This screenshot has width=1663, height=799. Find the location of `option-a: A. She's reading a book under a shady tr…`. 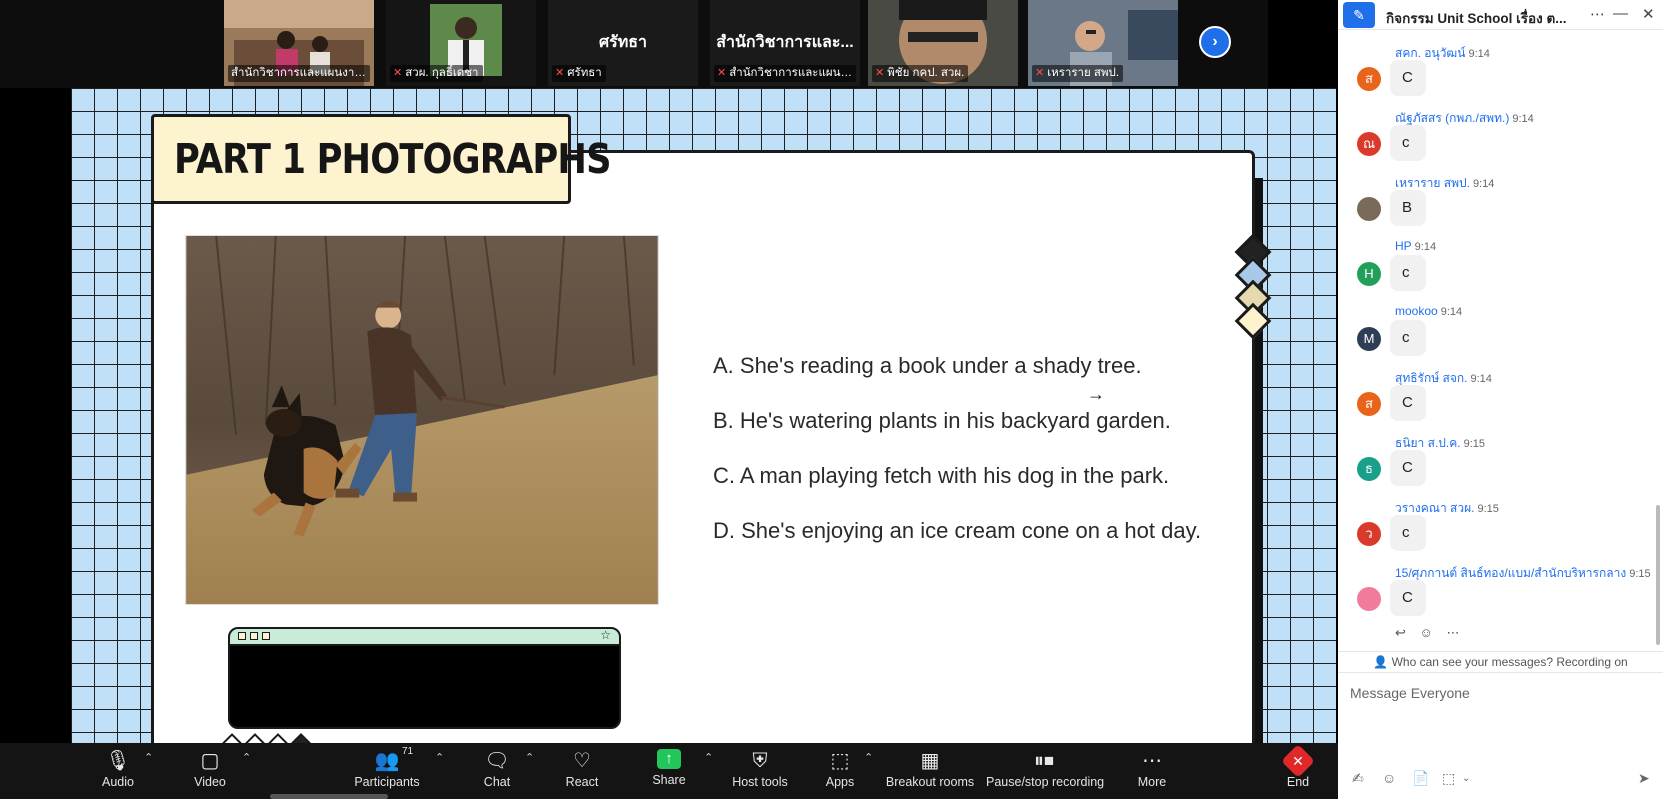

option-a: A. She's reading a book under a shady tr… is located at coordinates (927, 365).